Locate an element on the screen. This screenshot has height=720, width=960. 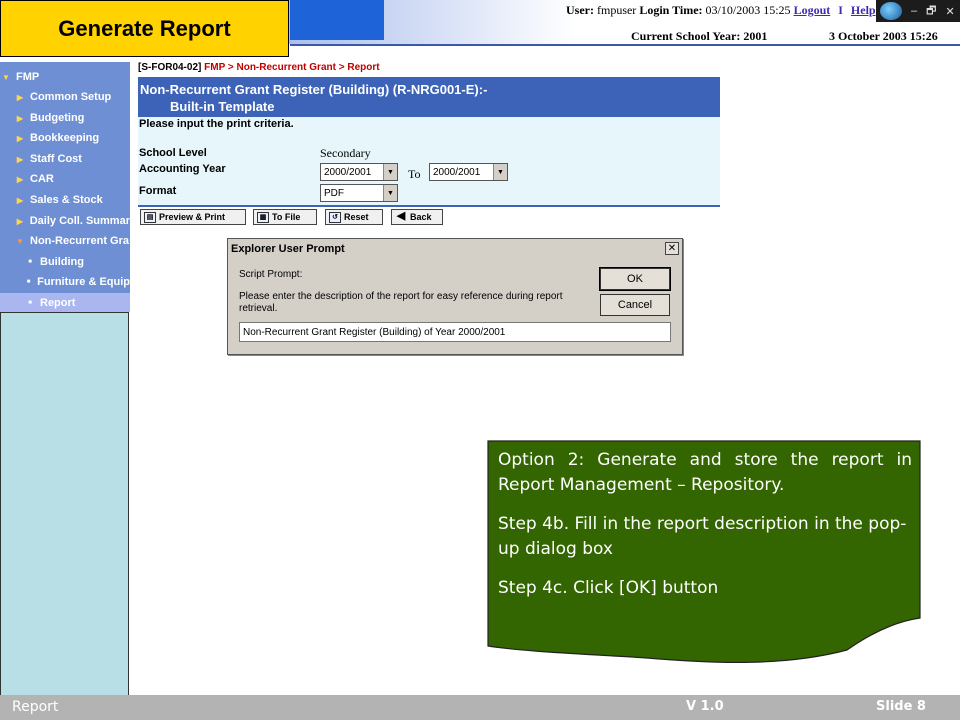
dialog-title: Explorer User Prompt is located at coordinates (455, 249).